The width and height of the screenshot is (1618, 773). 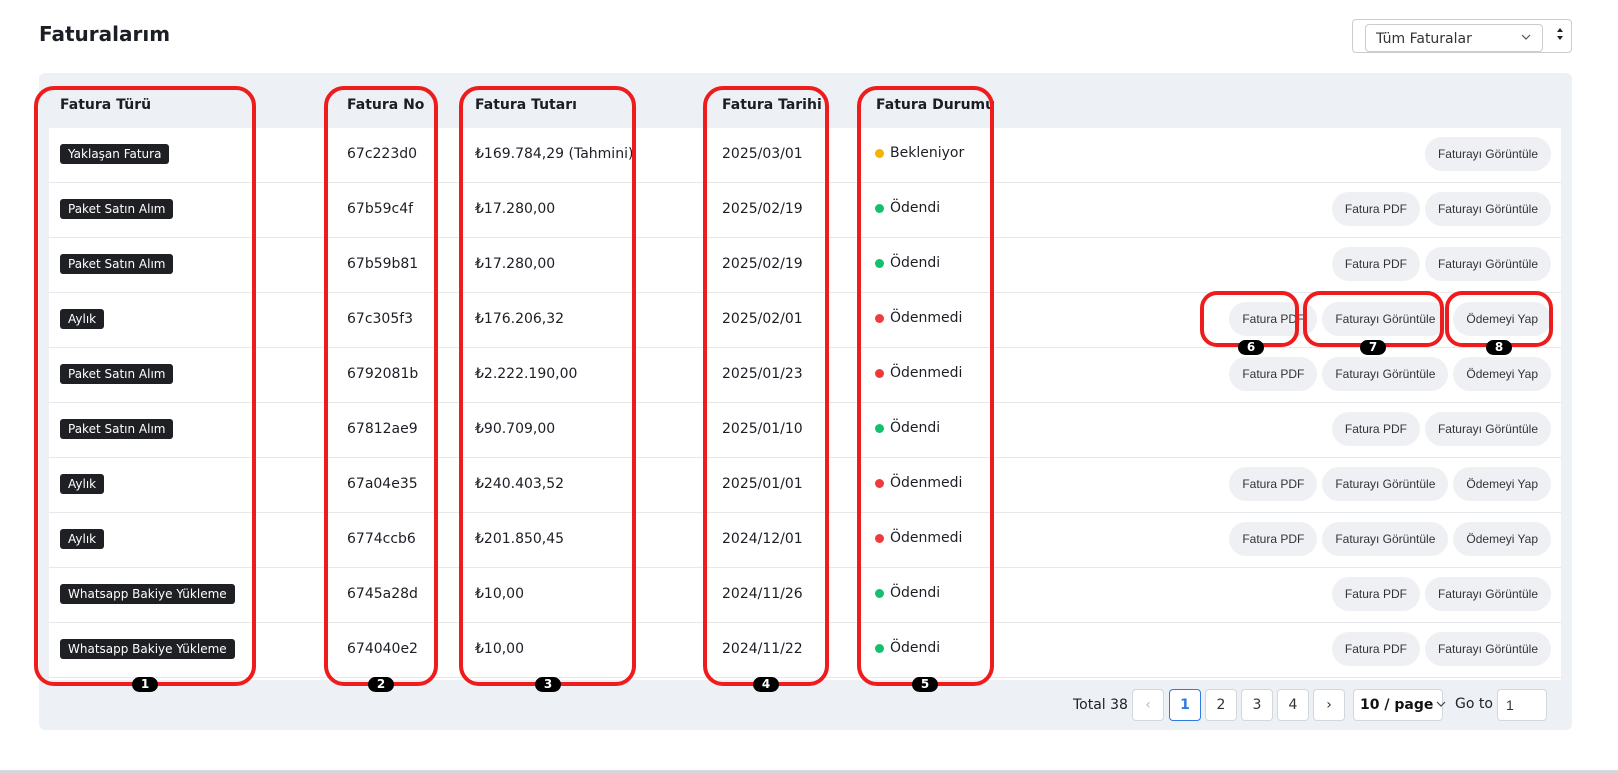 I want to click on invoice-no: 67c223d0, so click(x=382, y=154).